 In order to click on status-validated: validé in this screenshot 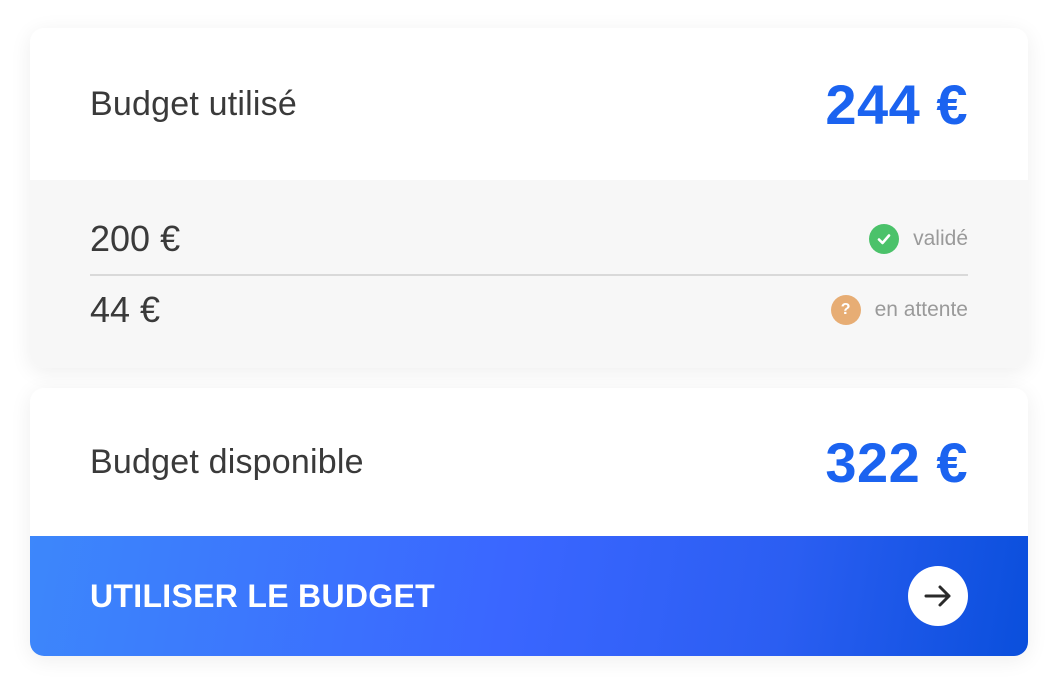, I will do `click(918, 239)`.